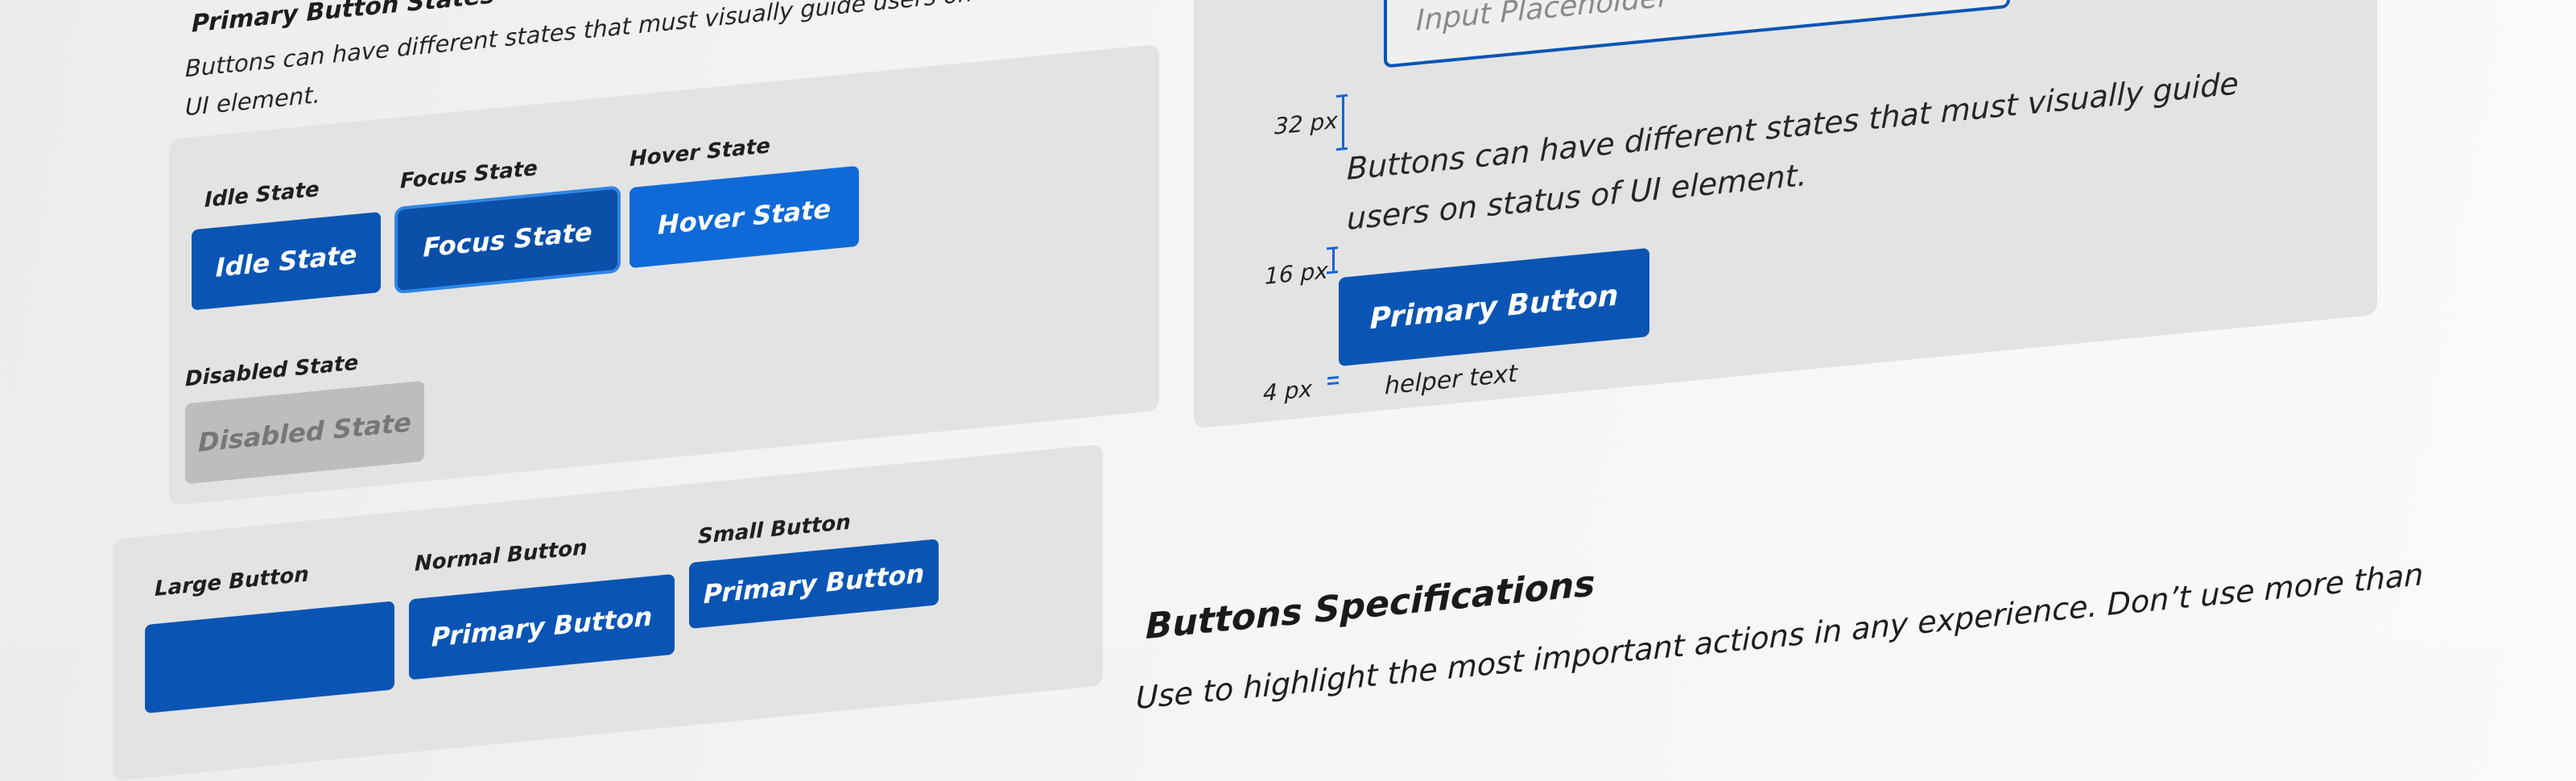  I want to click on large-button-label: Large Button, so click(232, 581).